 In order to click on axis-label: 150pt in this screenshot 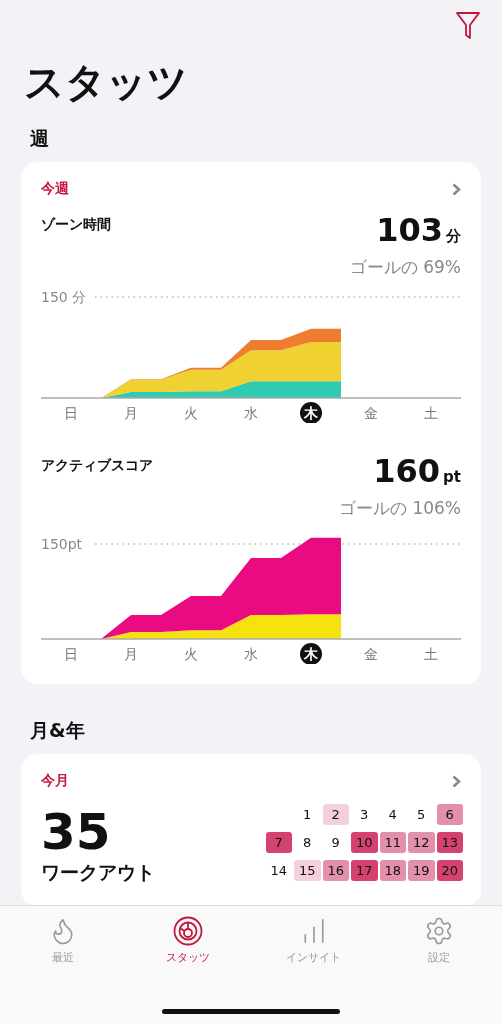, I will do `click(62, 544)`.